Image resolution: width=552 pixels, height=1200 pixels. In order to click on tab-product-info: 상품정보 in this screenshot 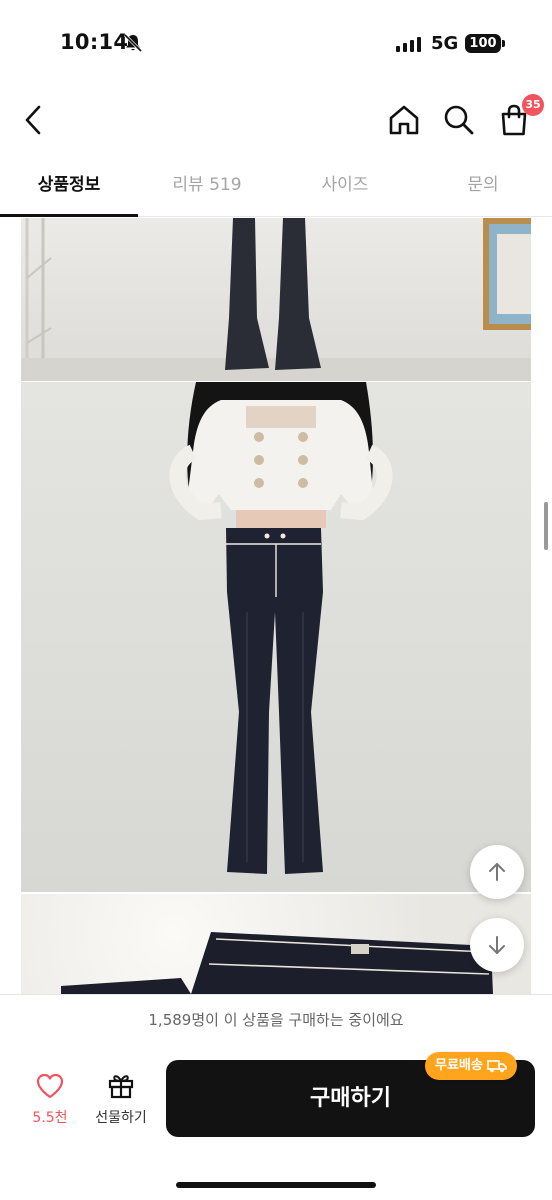, I will do `click(69, 188)`.